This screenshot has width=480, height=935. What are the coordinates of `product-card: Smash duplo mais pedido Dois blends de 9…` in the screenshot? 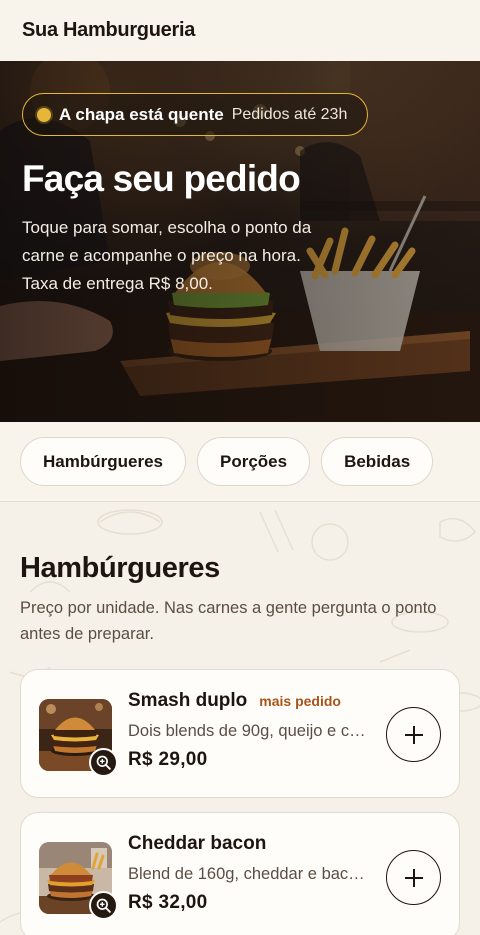 It's located at (240, 733).